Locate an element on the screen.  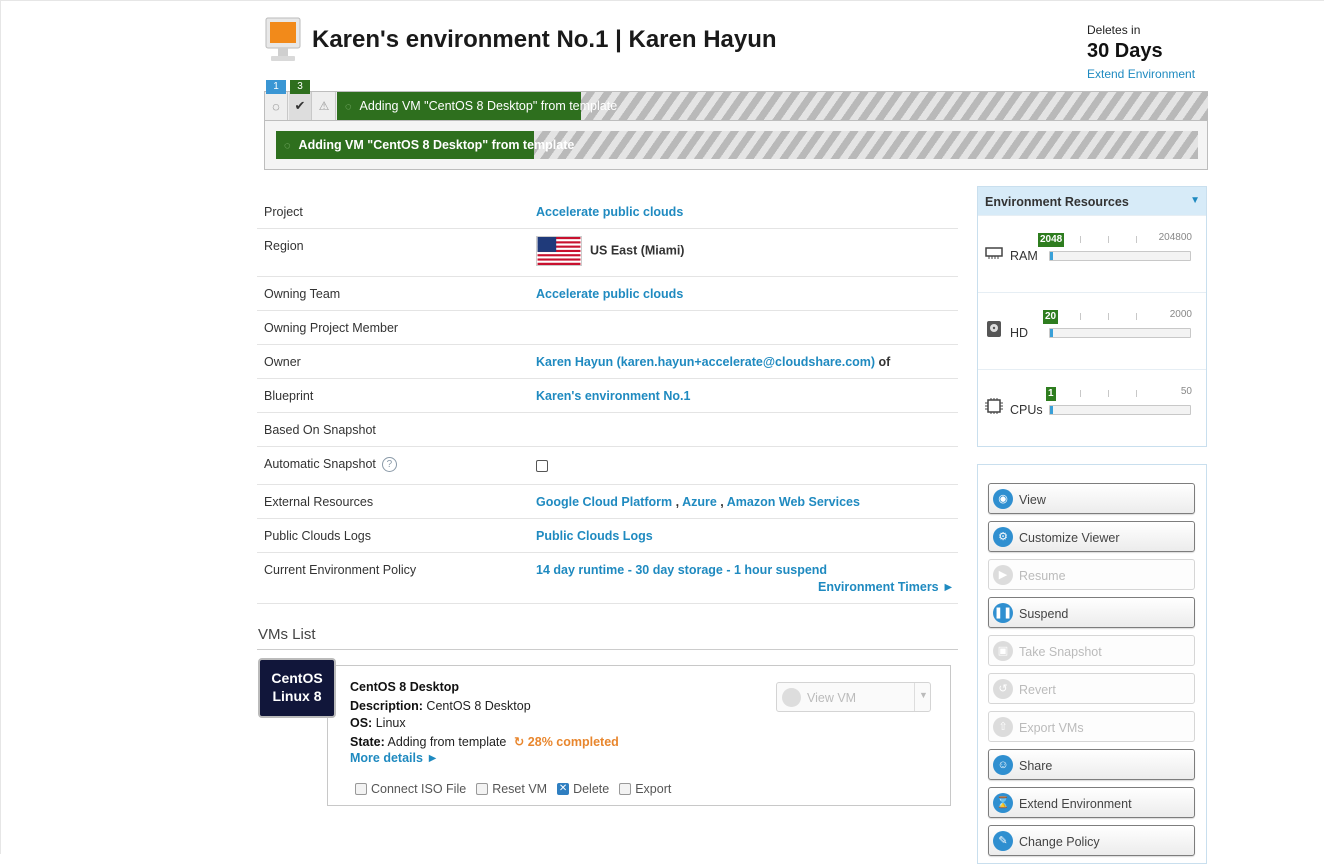
completed-tasks-tab: ✔ 3 is located at coordinates (300, 100).